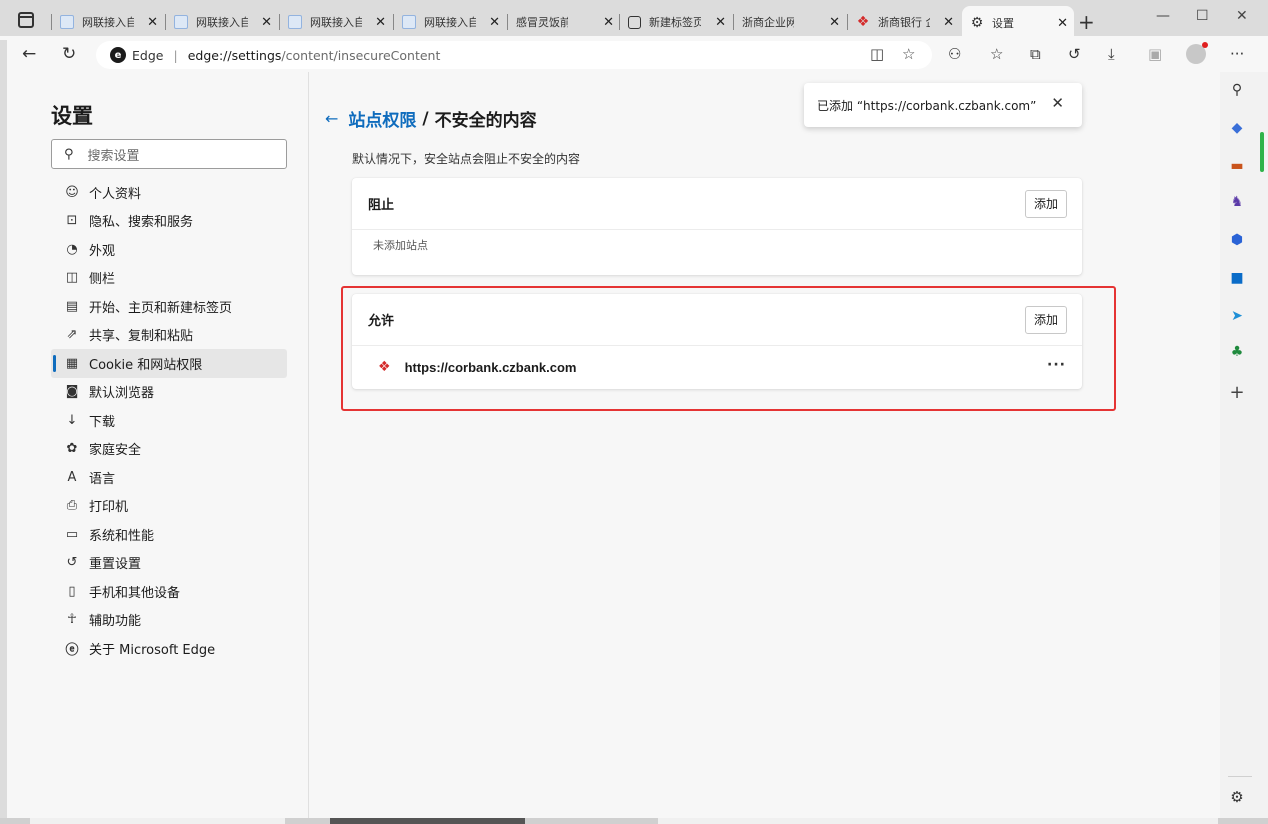  I want to click on sidebar-item-cookies: ▦ Cookie 和网站权限, so click(169, 363).